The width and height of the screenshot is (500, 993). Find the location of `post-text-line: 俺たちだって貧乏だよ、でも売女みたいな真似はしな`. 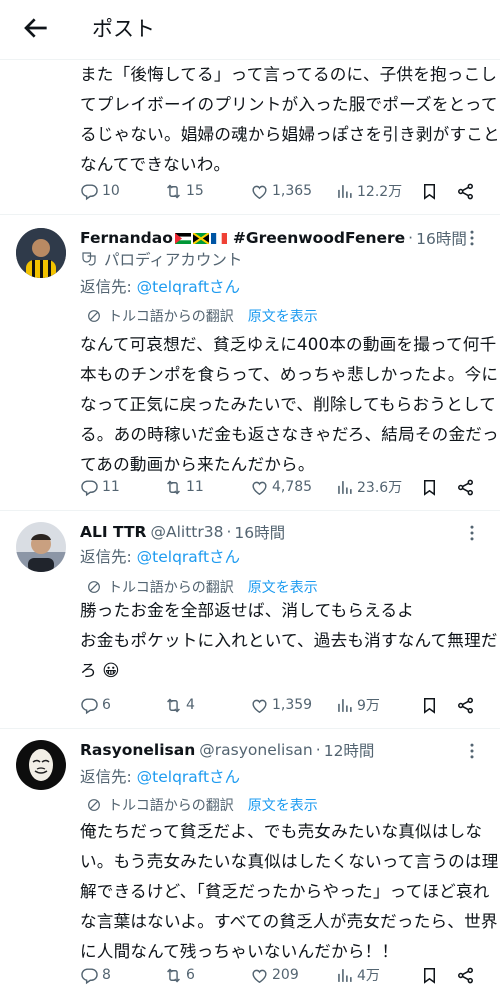

post-text-line: 俺たちだって貧乏だよ、でも売女みたいな真似はしな is located at coordinates (281, 831).